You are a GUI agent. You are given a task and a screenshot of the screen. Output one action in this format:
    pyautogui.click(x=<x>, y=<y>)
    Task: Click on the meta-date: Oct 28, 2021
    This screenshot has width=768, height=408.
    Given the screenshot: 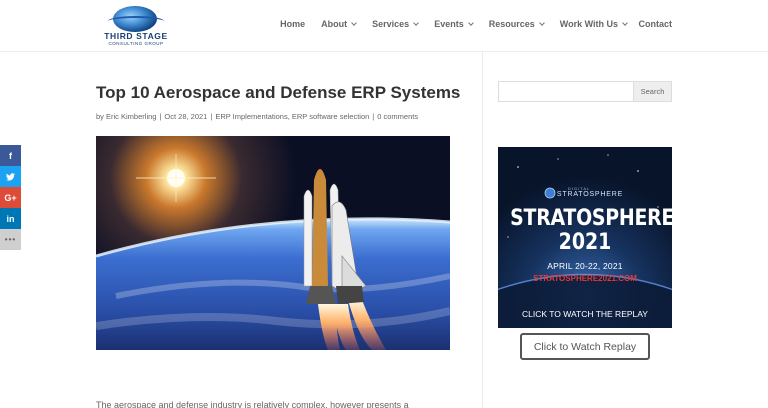 What is the action you would take?
    pyautogui.click(x=186, y=116)
    